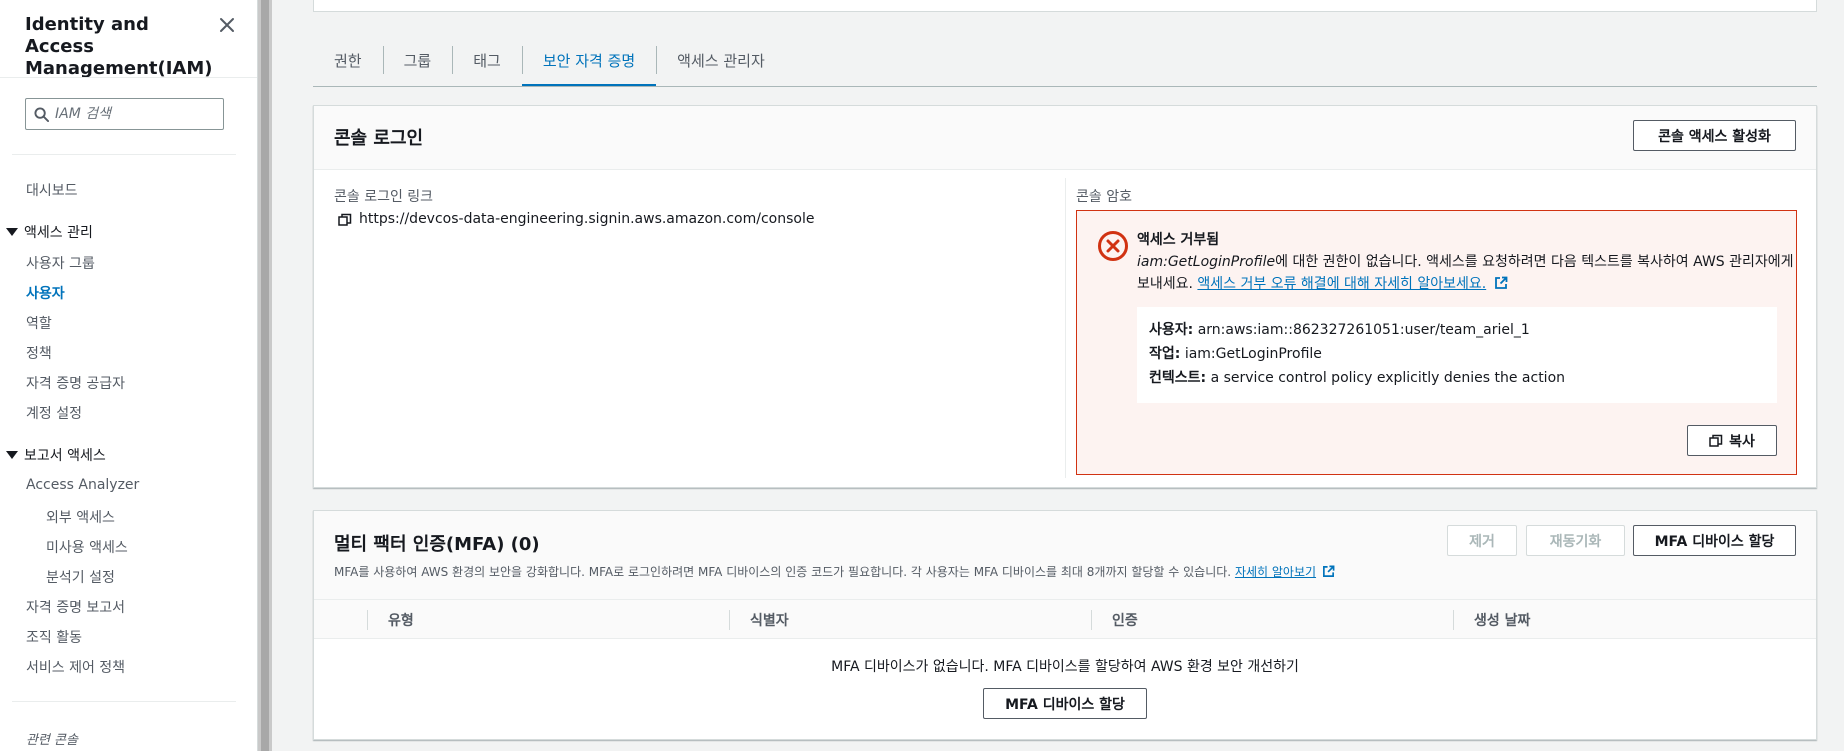 This screenshot has width=1844, height=751. Describe the element at coordinates (265, 375) in the screenshot. I see `sidebar-scrollbar-thumb` at that location.